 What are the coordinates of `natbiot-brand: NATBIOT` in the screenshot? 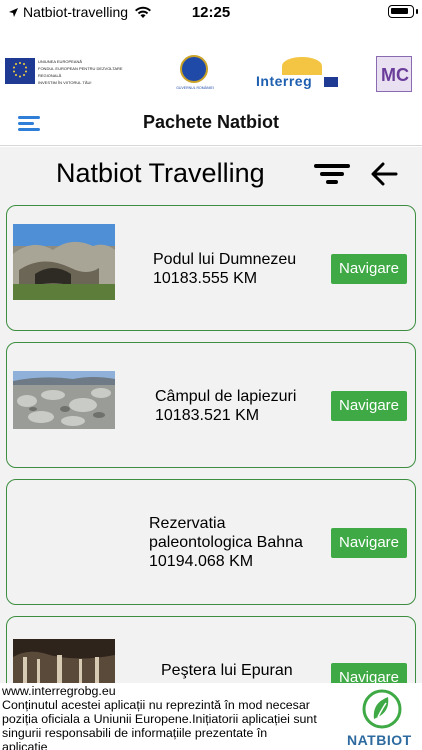 It's located at (379, 740).